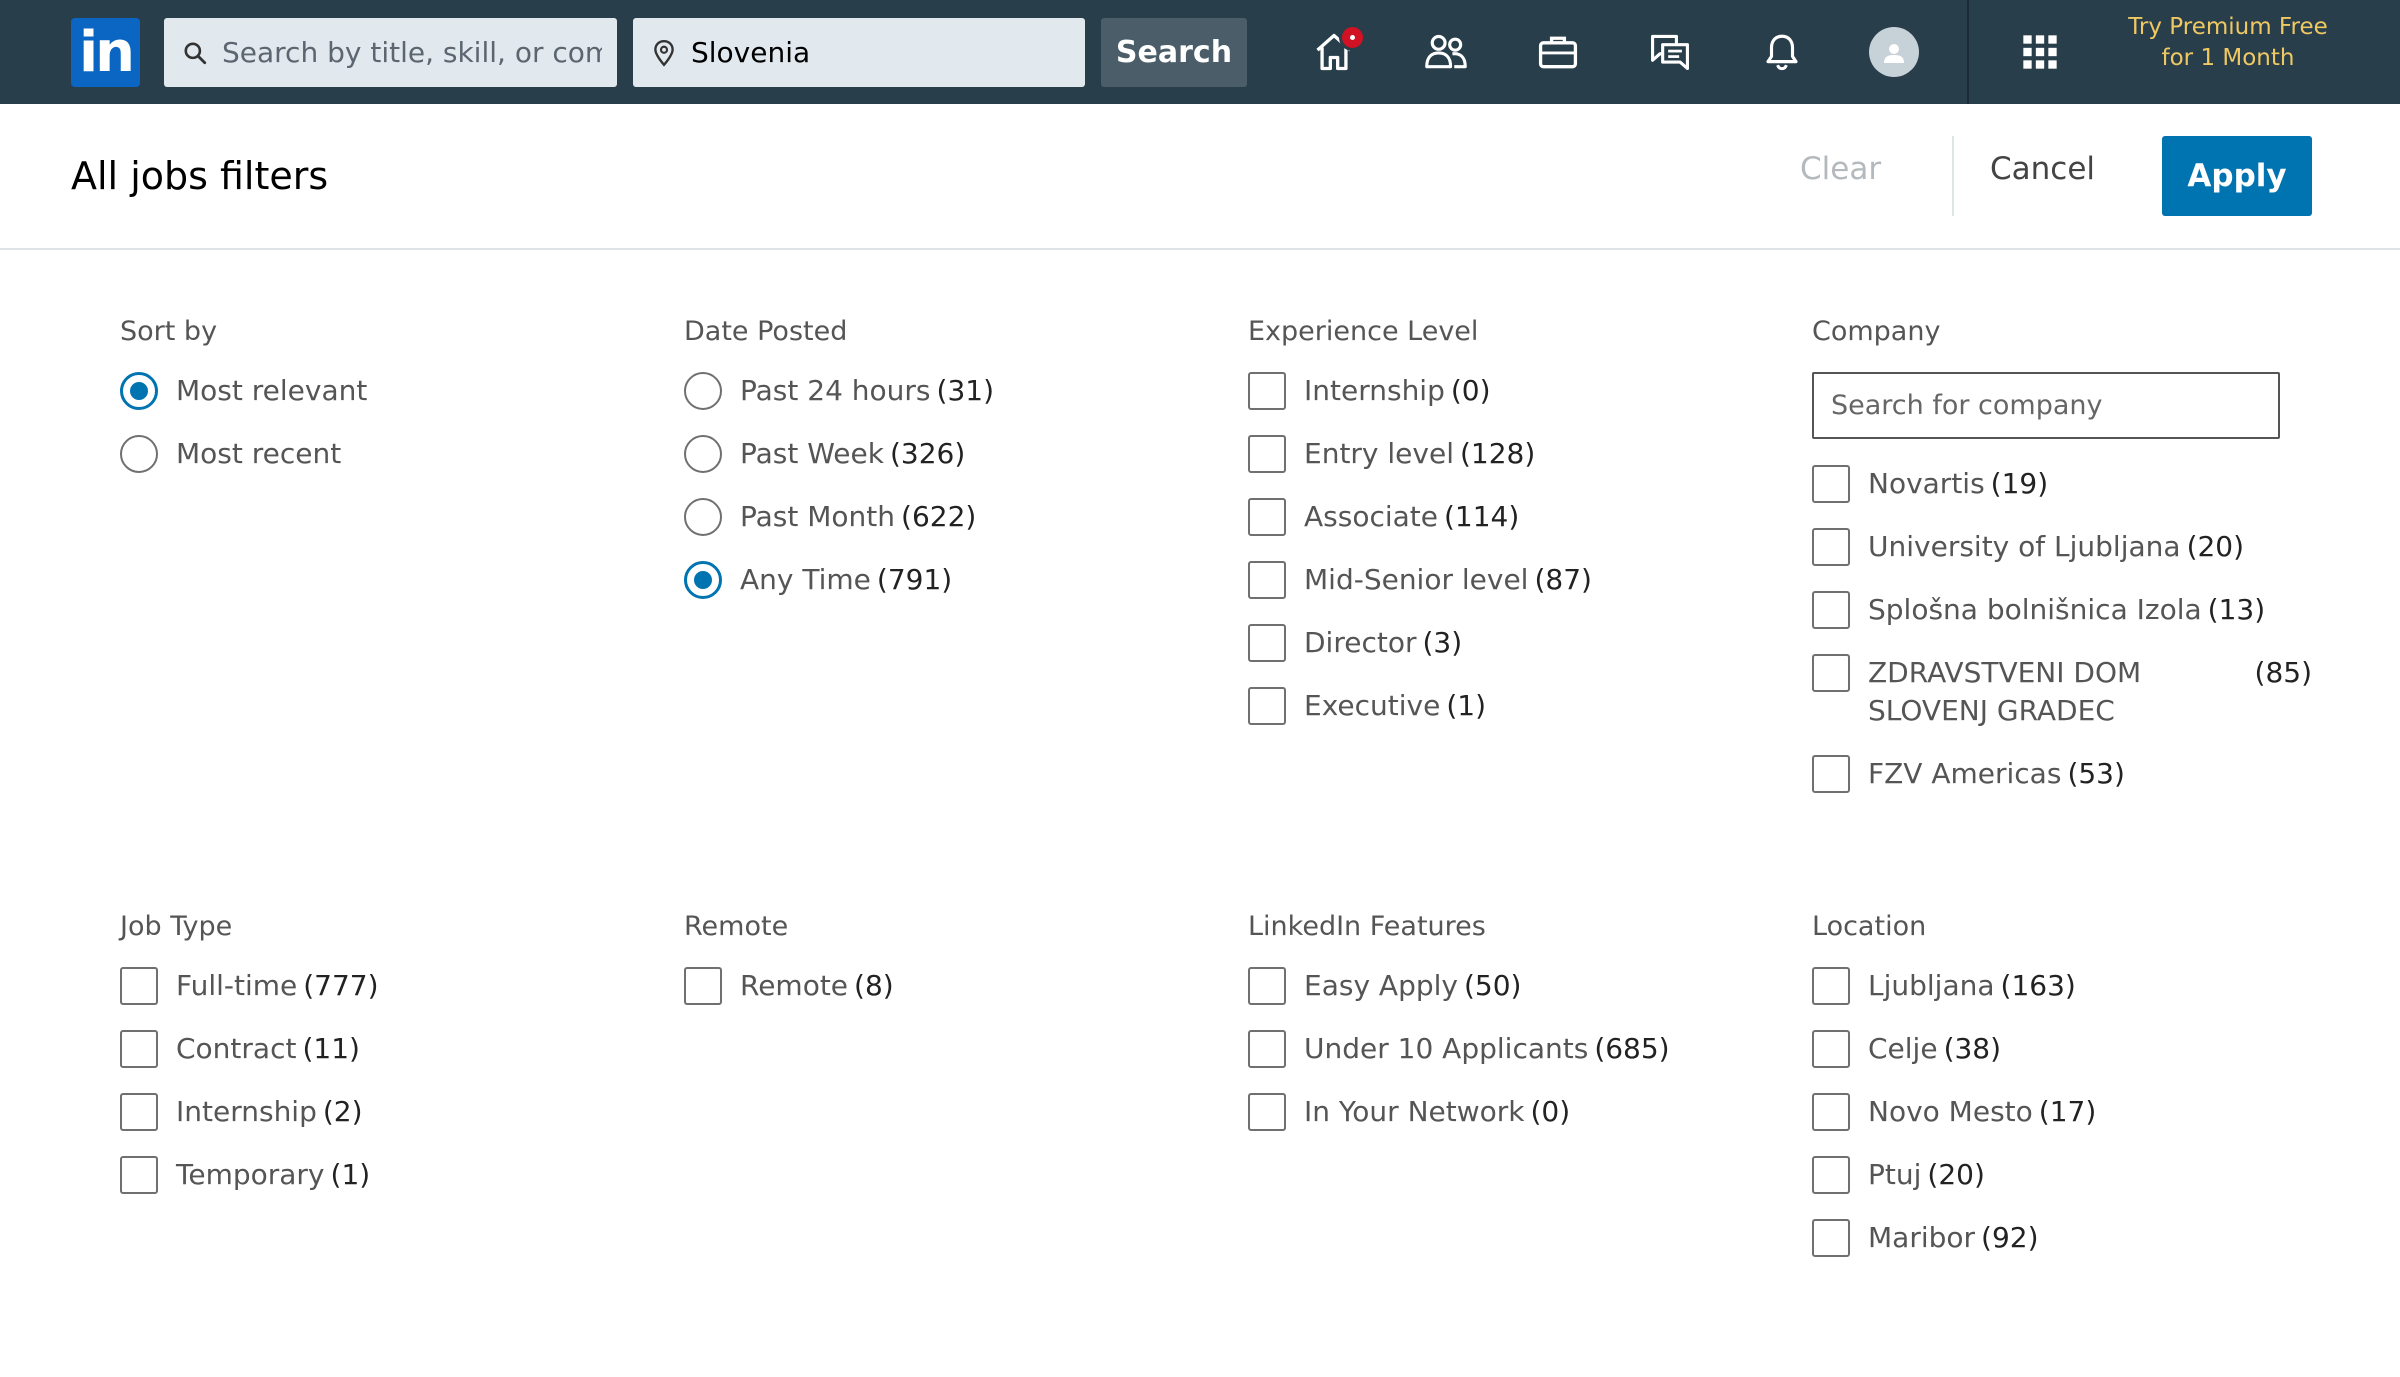 This screenshot has width=2400, height=1377. I want to click on option-label: Splošna bolnišnica Izola, so click(2035, 609).